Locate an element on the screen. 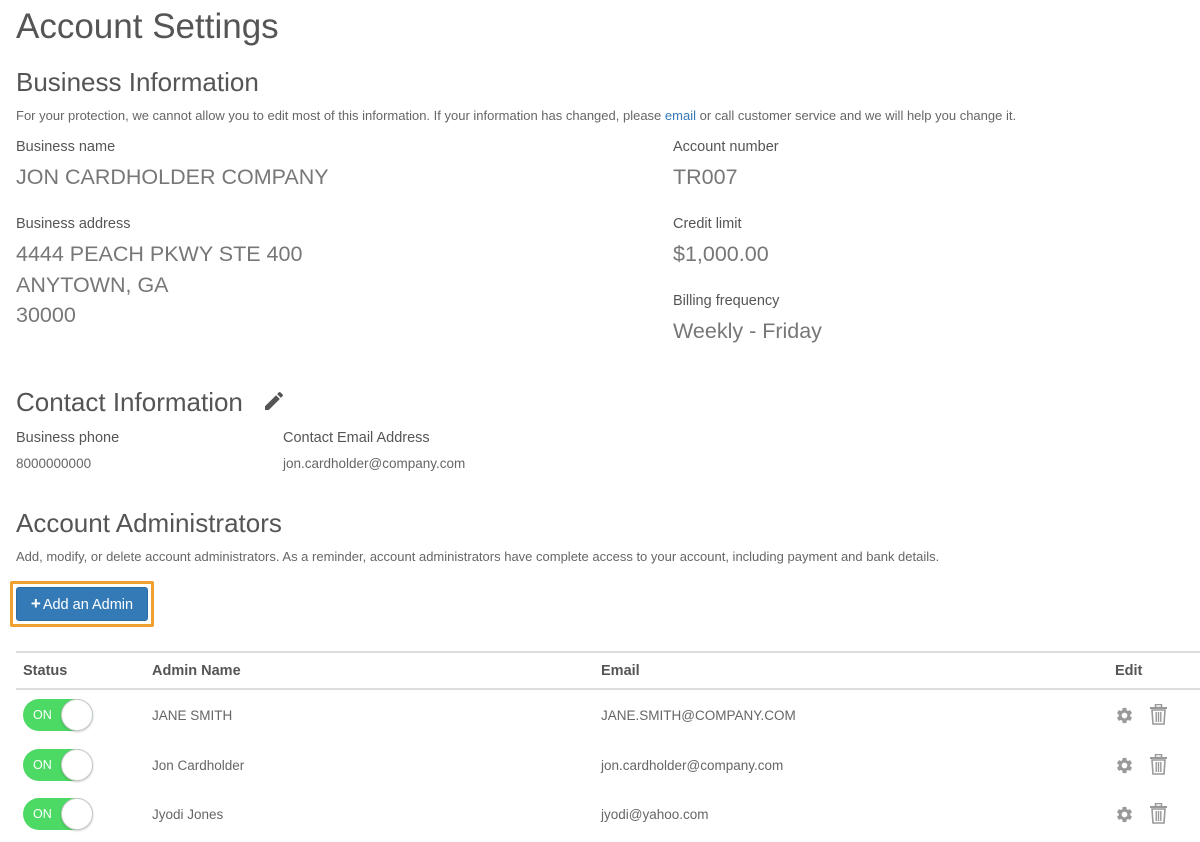  column-header-admin-name: Admin Name is located at coordinates (196, 671).